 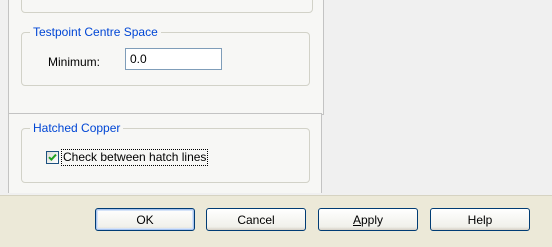 I want to click on checkmark-icon, so click(x=52, y=157).